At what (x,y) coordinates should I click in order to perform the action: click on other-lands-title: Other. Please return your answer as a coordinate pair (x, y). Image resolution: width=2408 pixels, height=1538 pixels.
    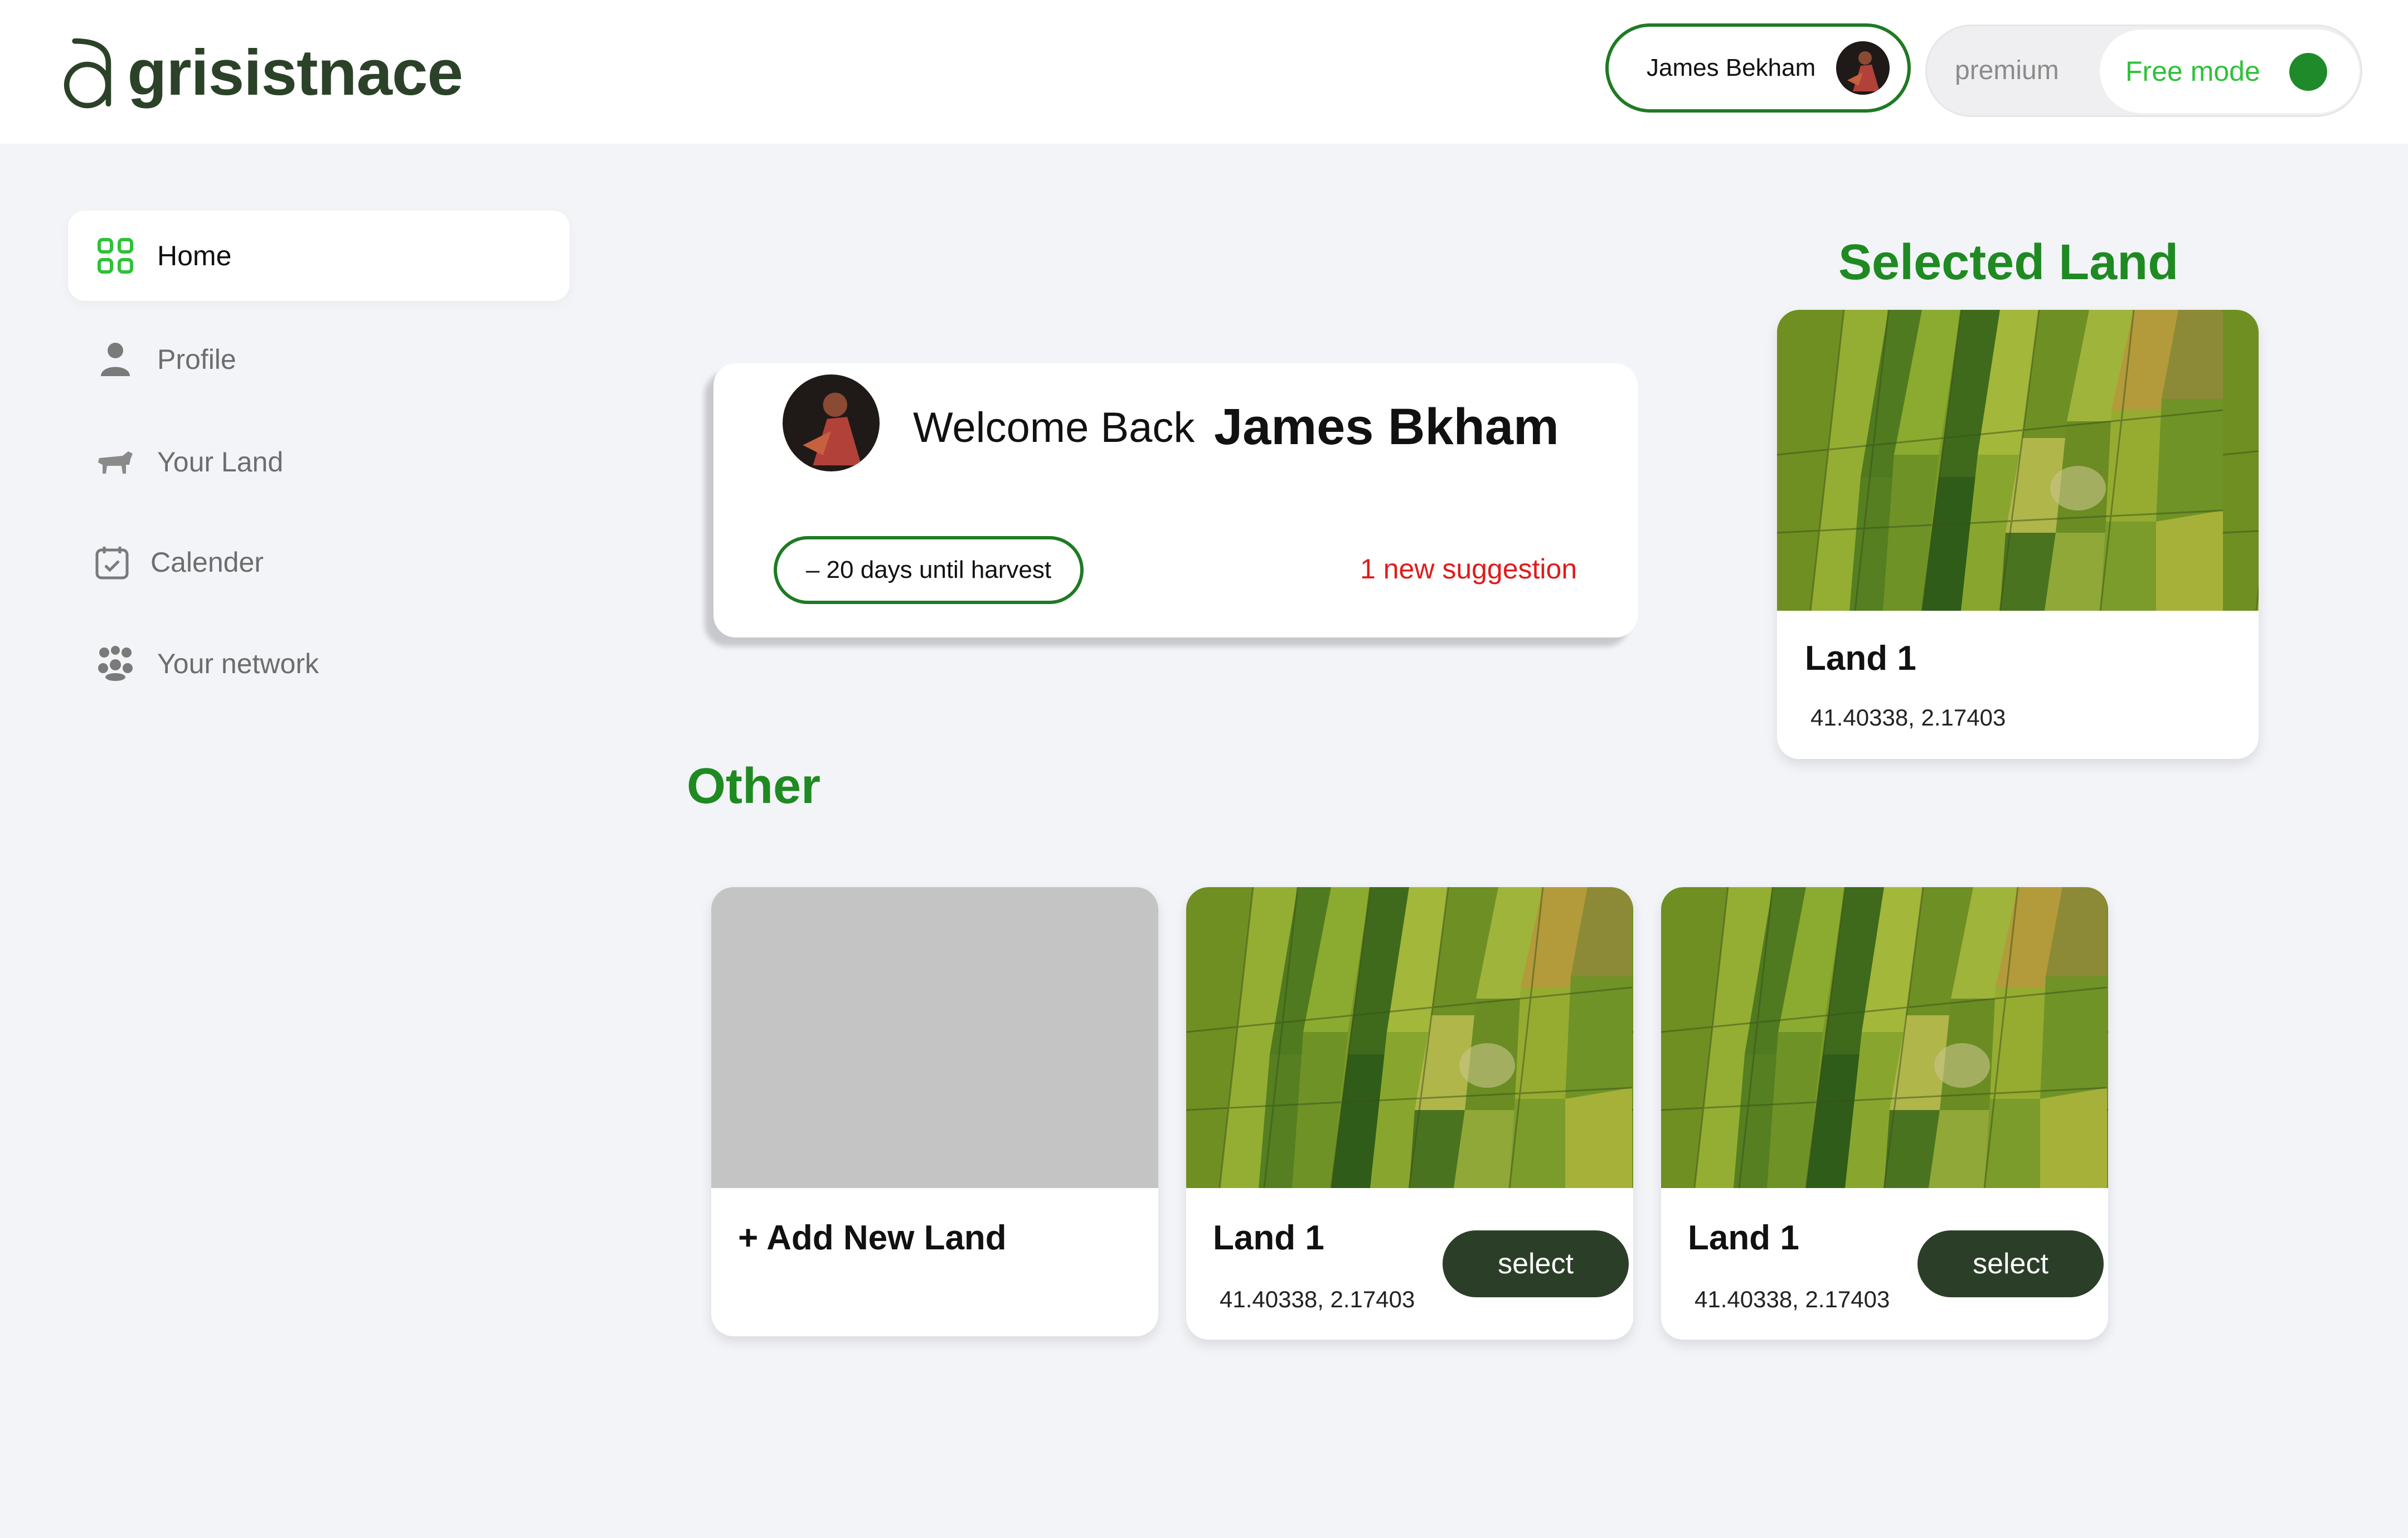
    Looking at the image, I should click on (754, 786).